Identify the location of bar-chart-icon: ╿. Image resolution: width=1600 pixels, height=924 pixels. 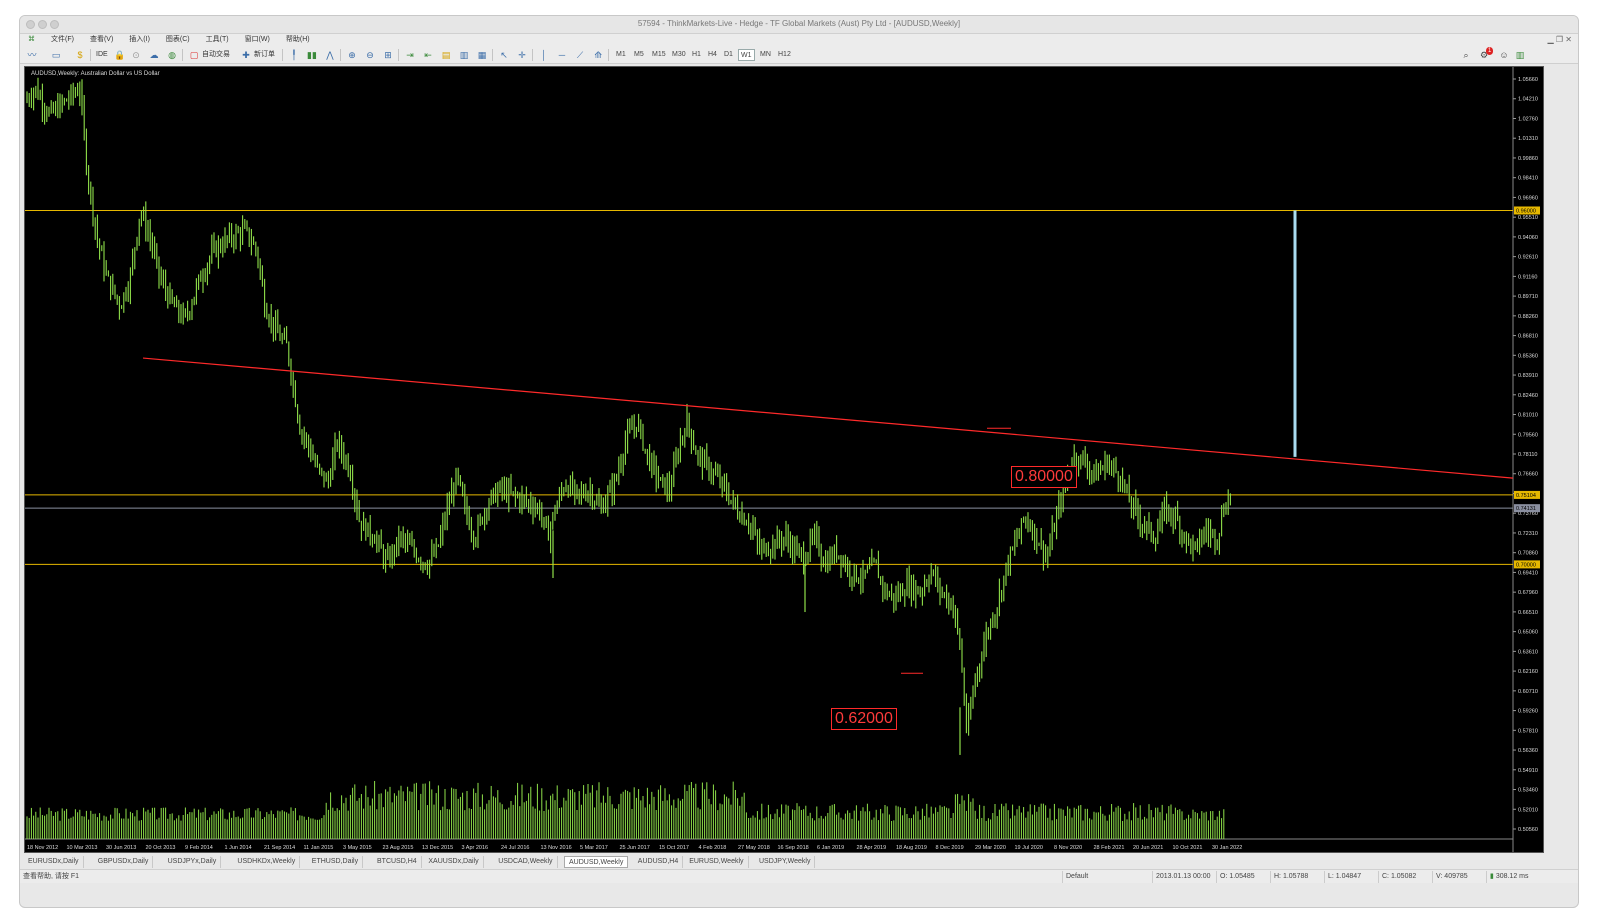
(294, 55).